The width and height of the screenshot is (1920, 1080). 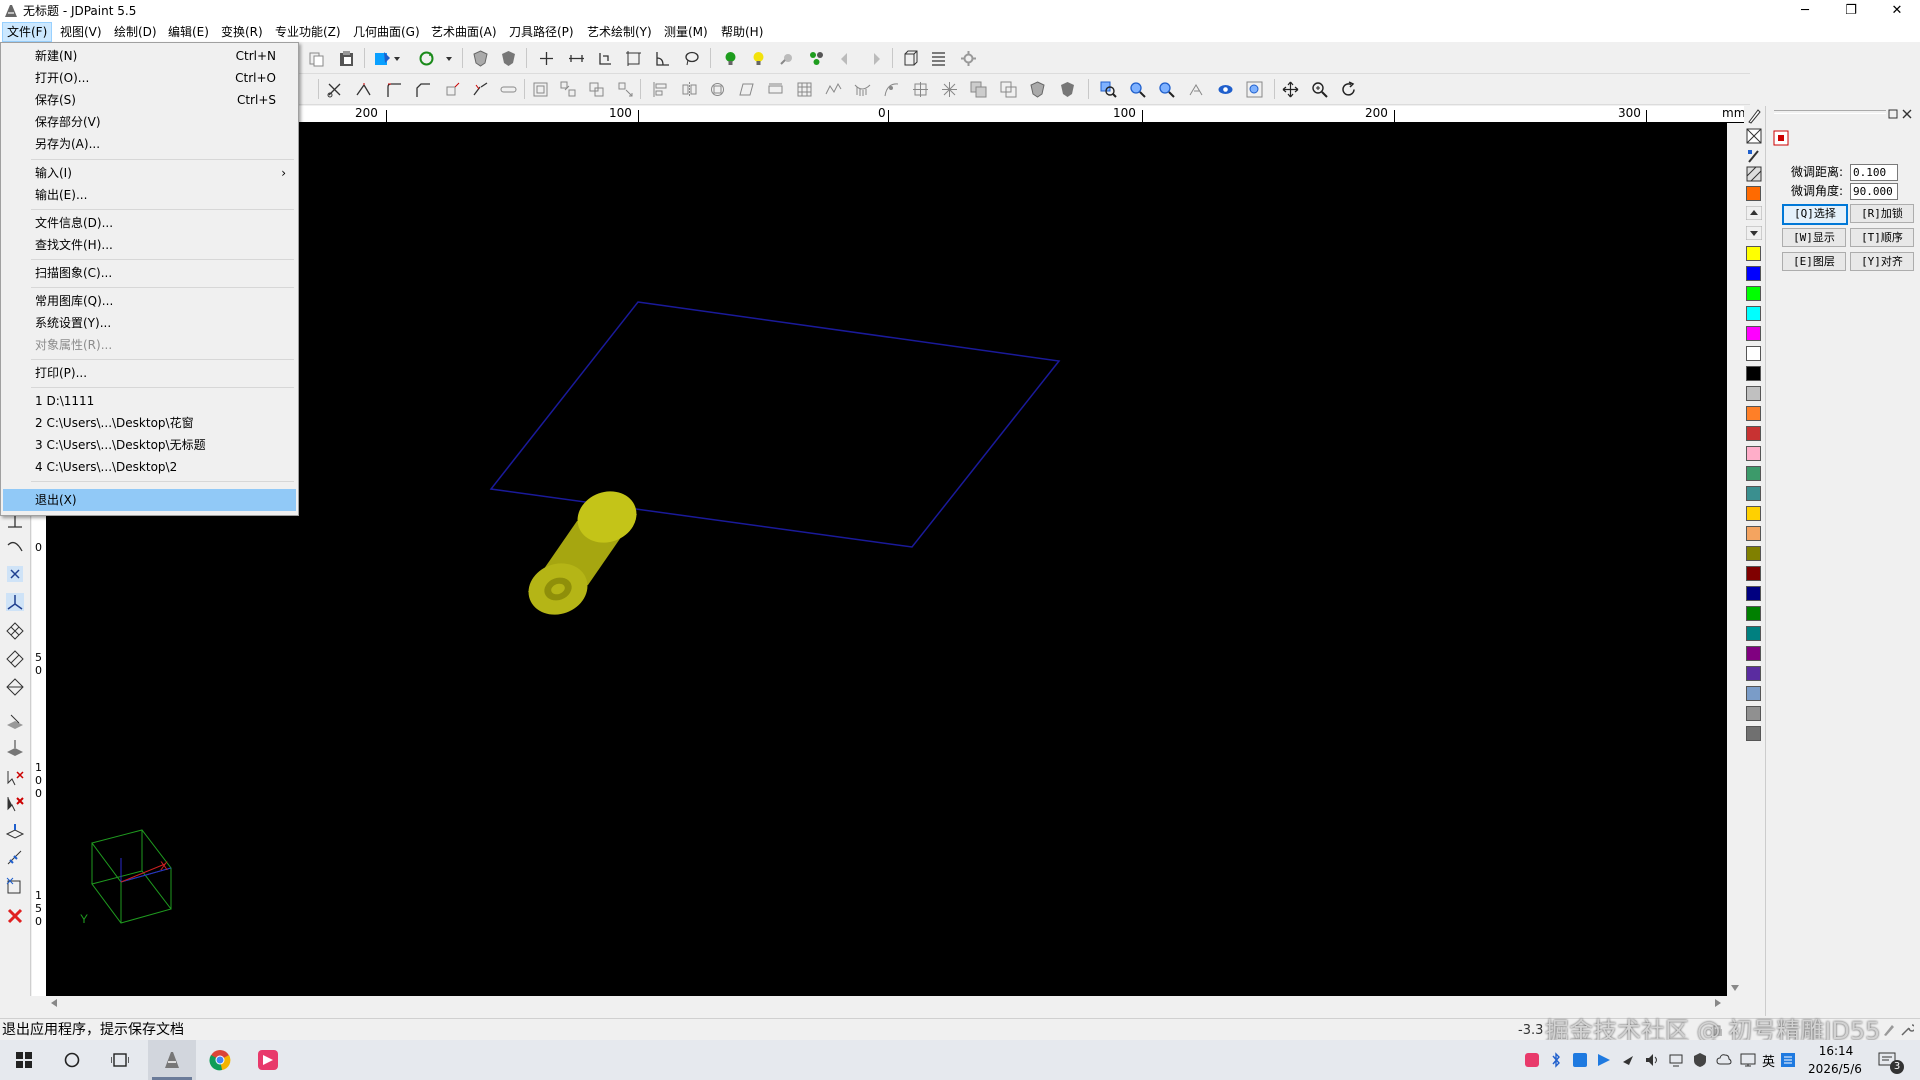 What do you see at coordinates (1604, 1060) in the screenshot?
I see `tray-arrow-icon` at bounding box center [1604, 1060].